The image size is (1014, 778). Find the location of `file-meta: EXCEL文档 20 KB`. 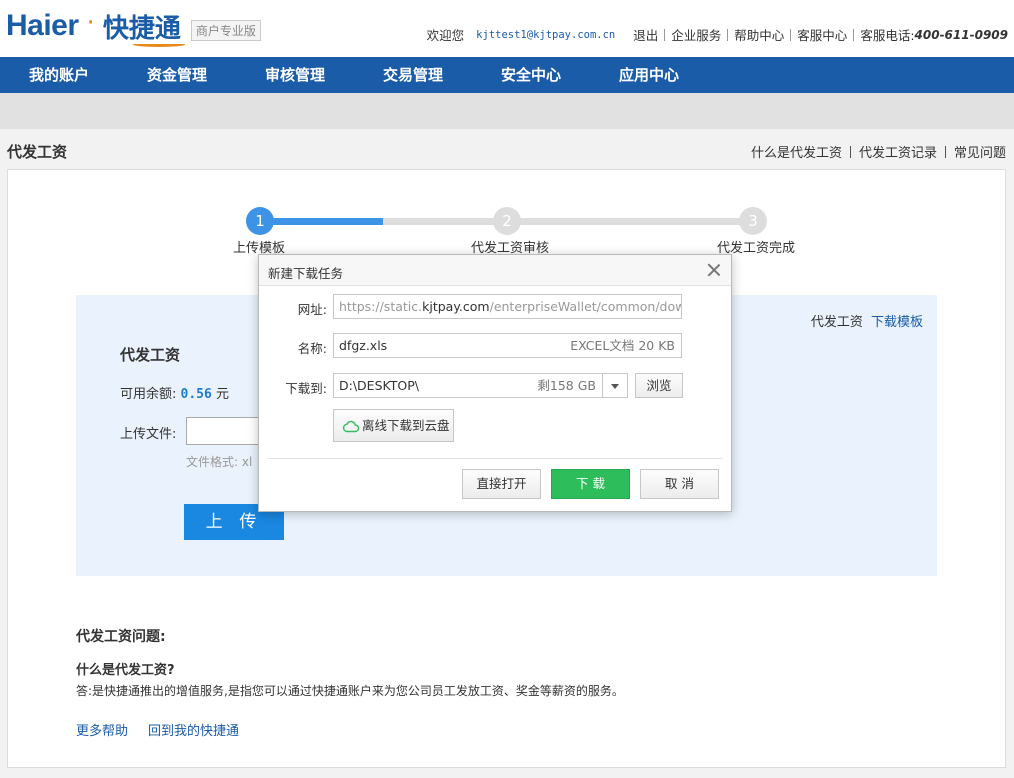

file-meta: EXCEL文档 20 KB is located at coordinates (622, 345).